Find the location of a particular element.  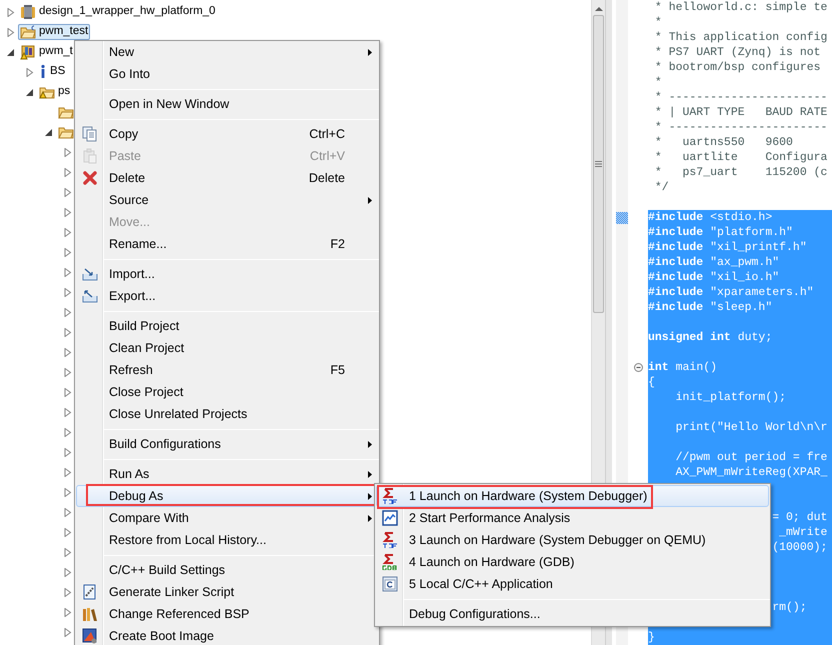

tree-item: pwm_t is located at coordinates (46, 52).